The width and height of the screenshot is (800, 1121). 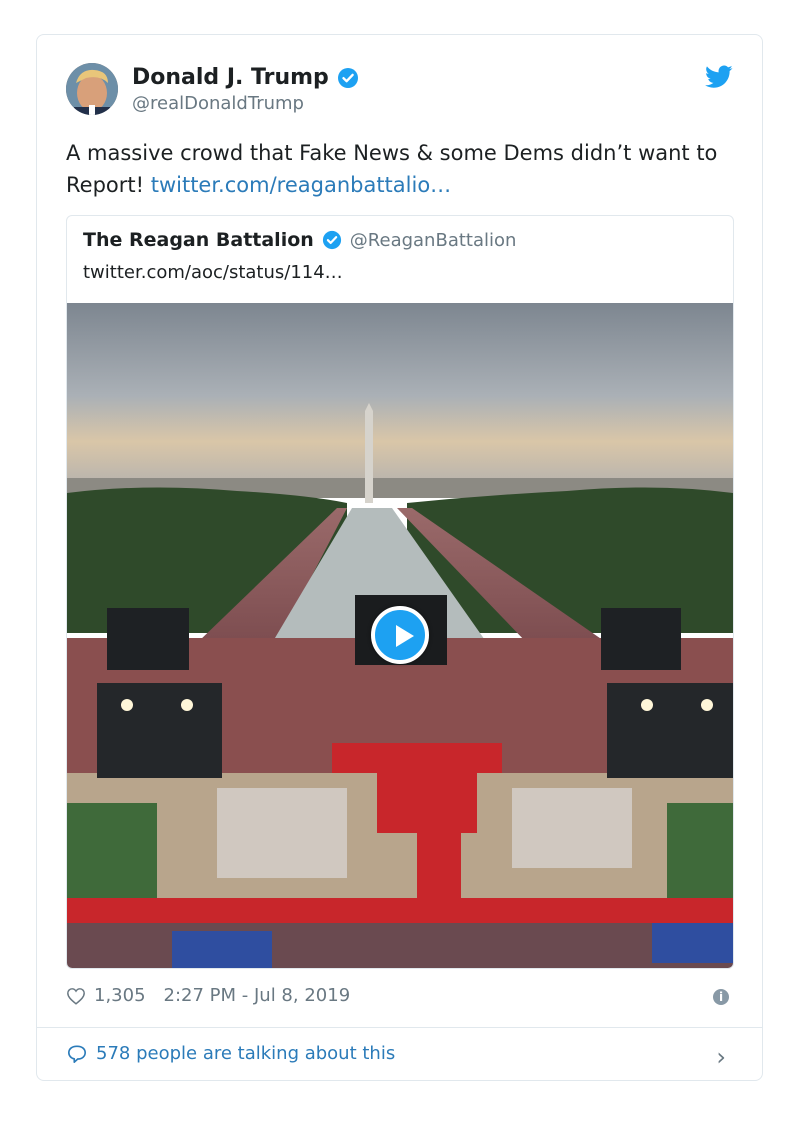 I want to click on like-count: 1,305, so click(x=120, y=995).